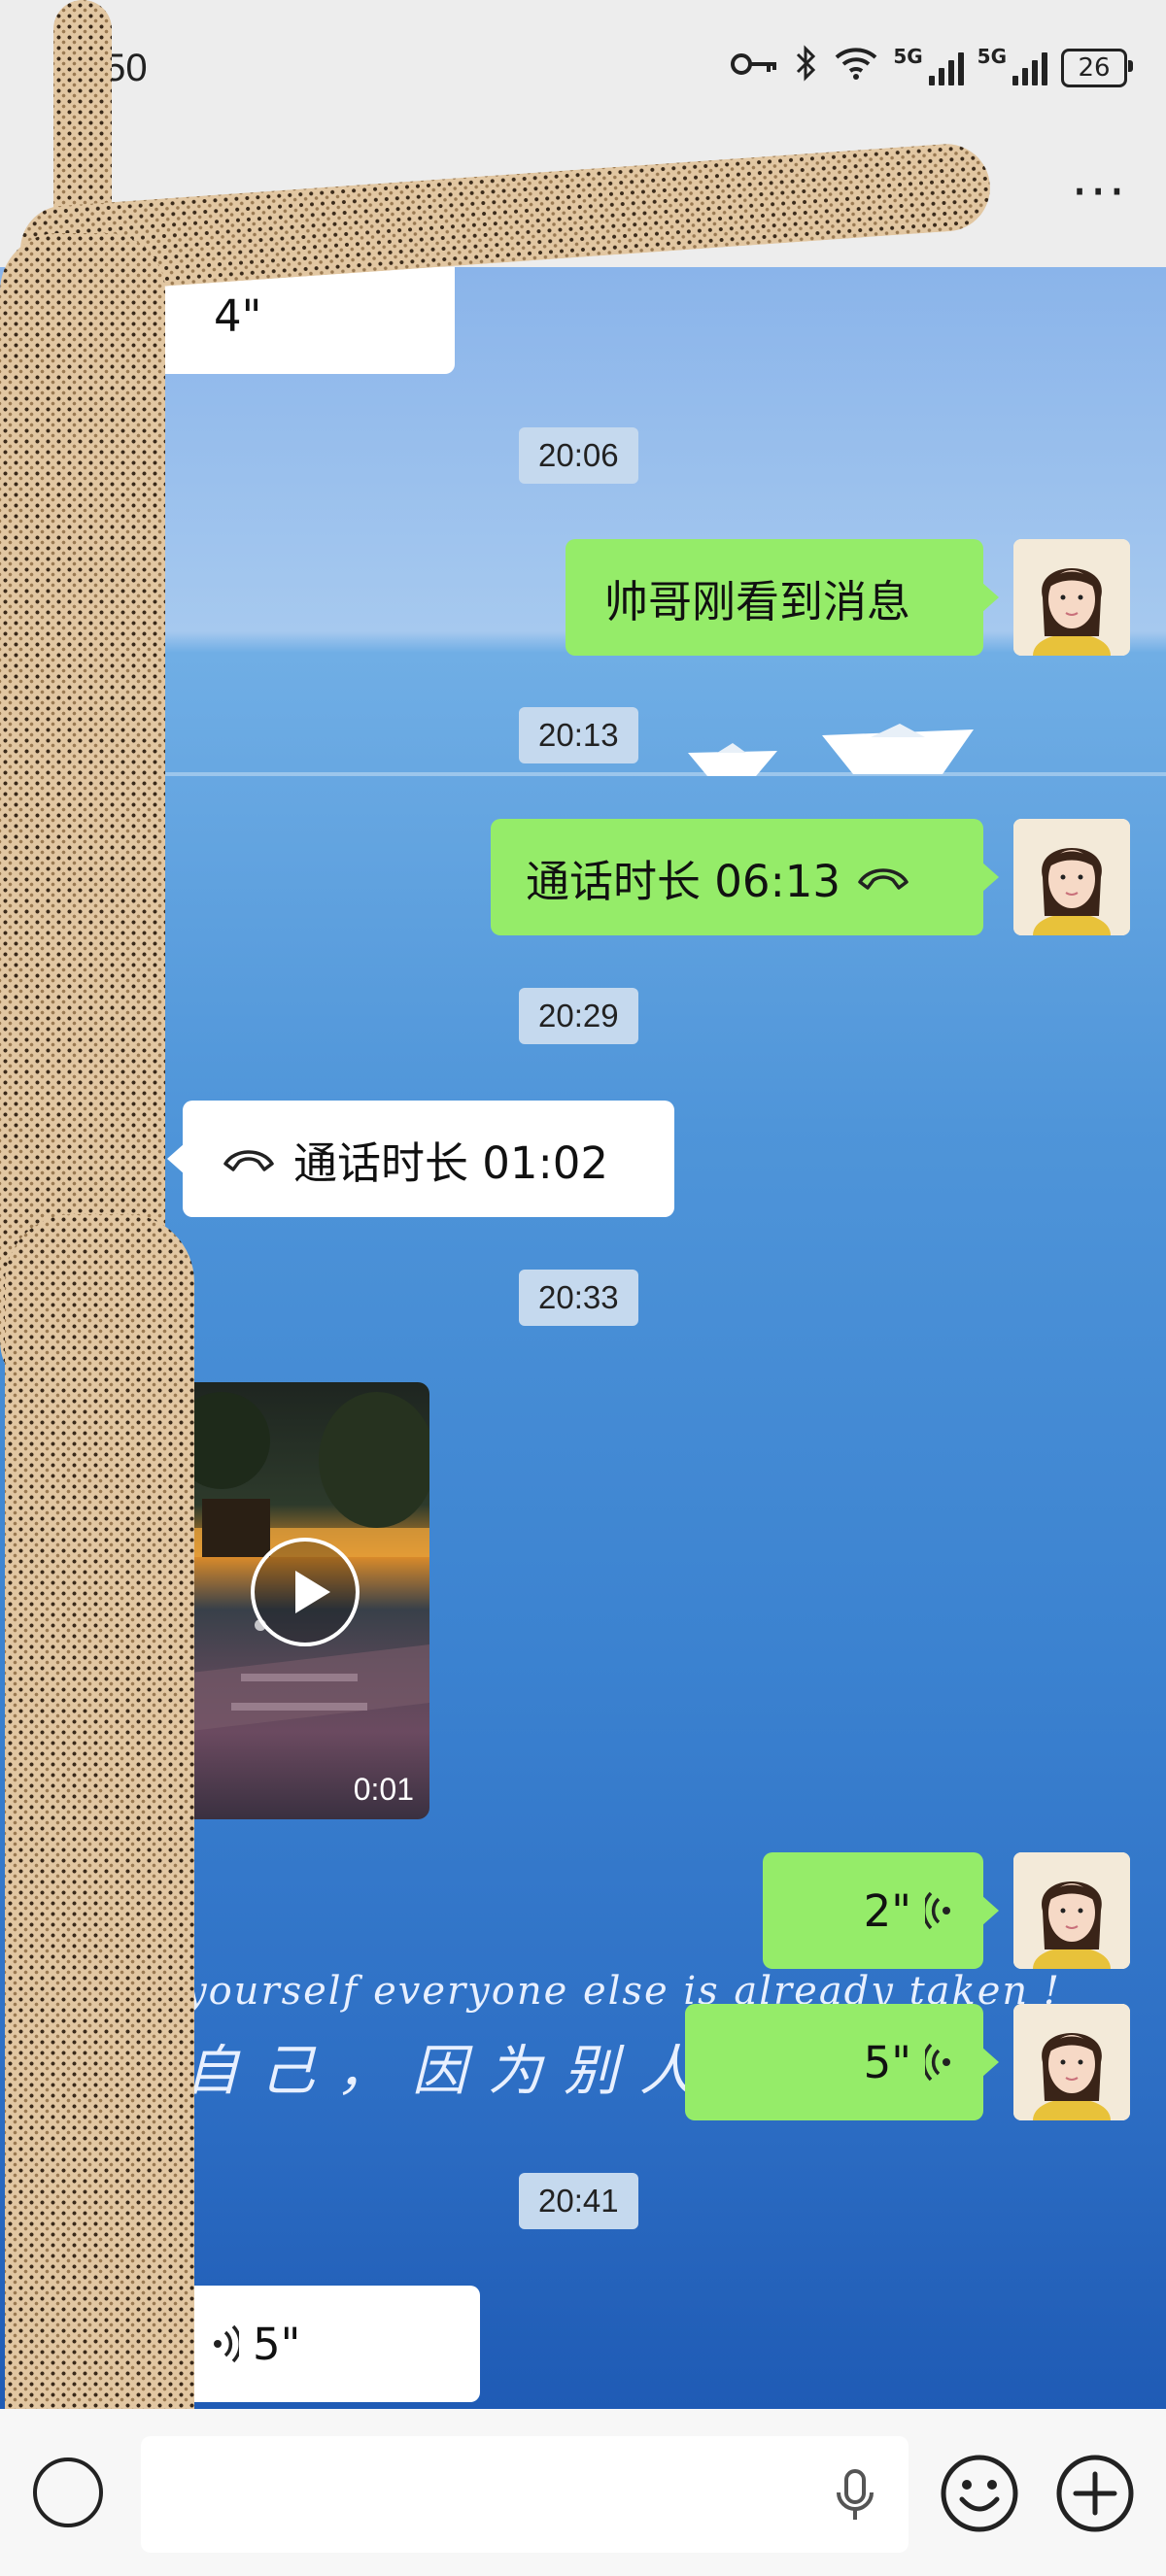 Image resolution: width=1166 pixels, height=2576 pixels. Describe the element at coordinates (578, 735) in the screenshot. I see `timestamp: 20:13` at that location.